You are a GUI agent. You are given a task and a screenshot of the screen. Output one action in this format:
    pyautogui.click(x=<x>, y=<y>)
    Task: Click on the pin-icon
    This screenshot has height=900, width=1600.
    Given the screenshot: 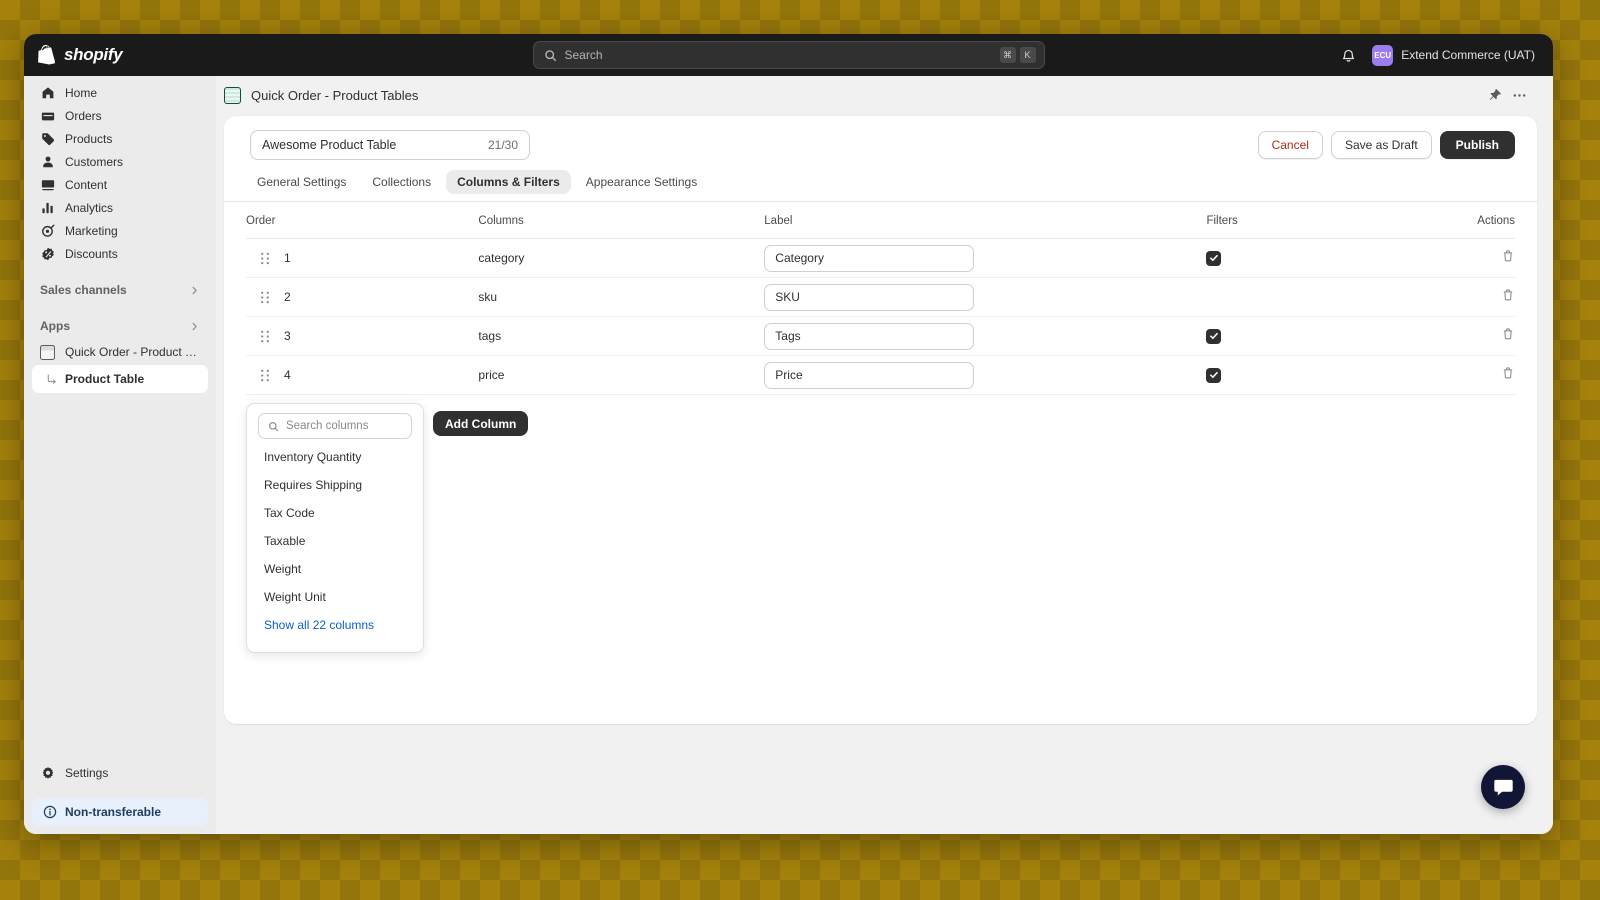 What is the action you would take?
    pyautogui.click(x=1495, y=95)
    